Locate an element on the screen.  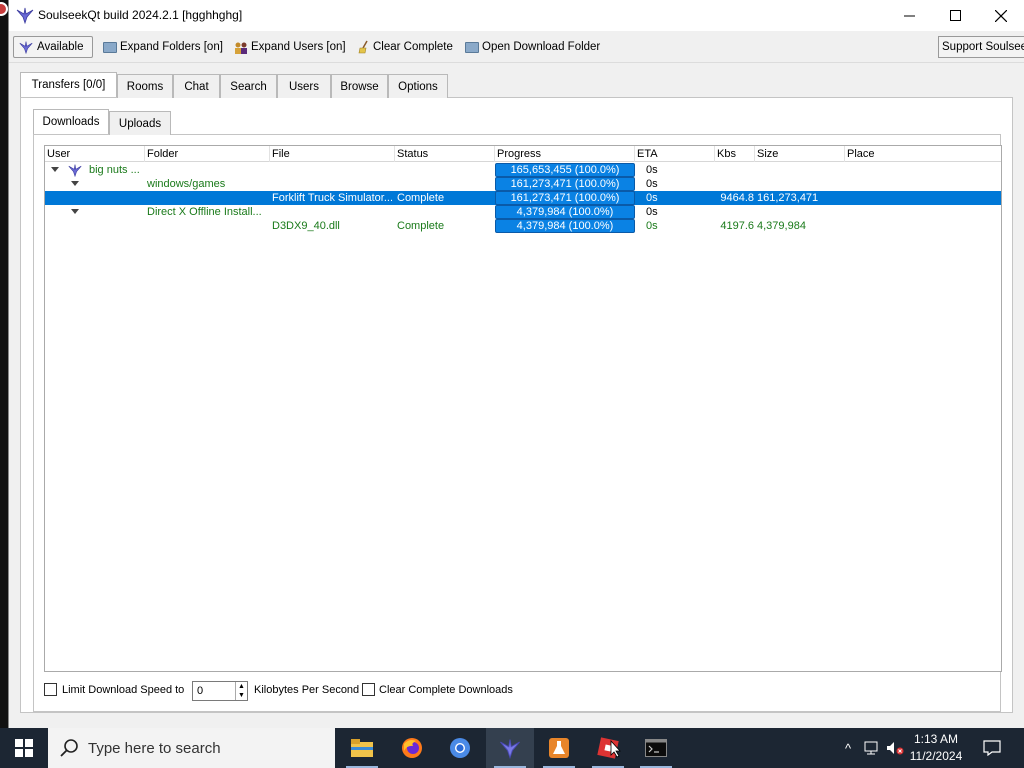
expand-users-button: Expand Users [on] is located at coordinates (290, 47).